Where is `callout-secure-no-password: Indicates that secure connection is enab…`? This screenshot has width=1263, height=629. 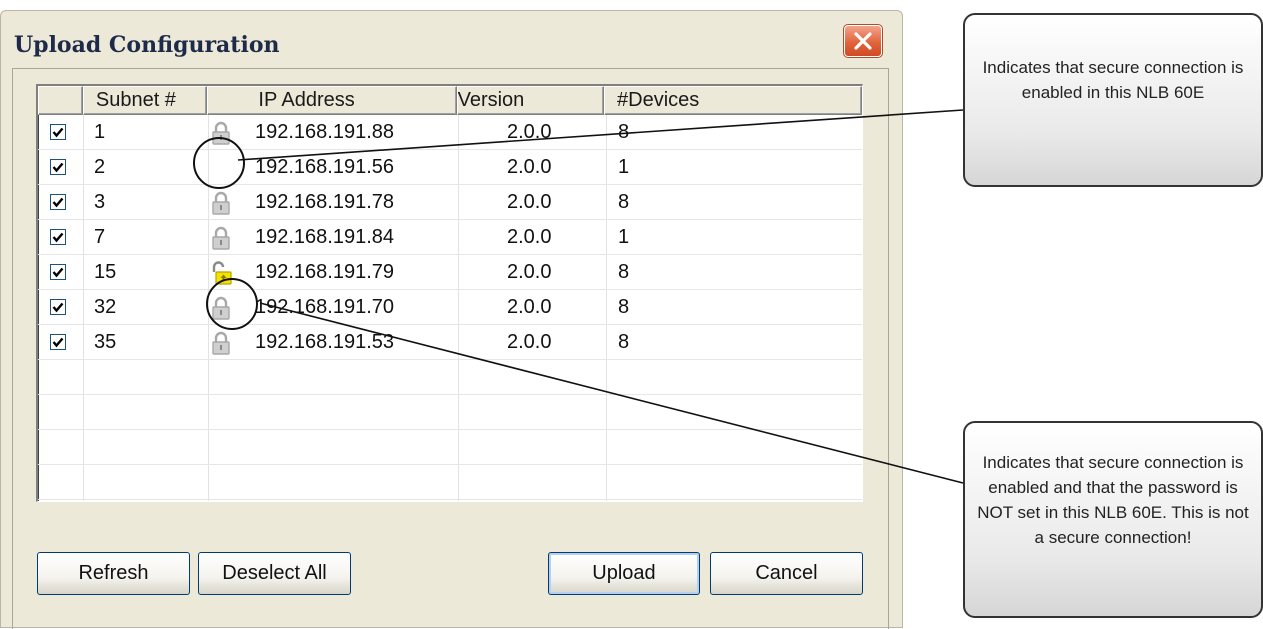 callout-secure-no-password: Indicates that secure connection is enab… is located at coordinates (1113, 519).